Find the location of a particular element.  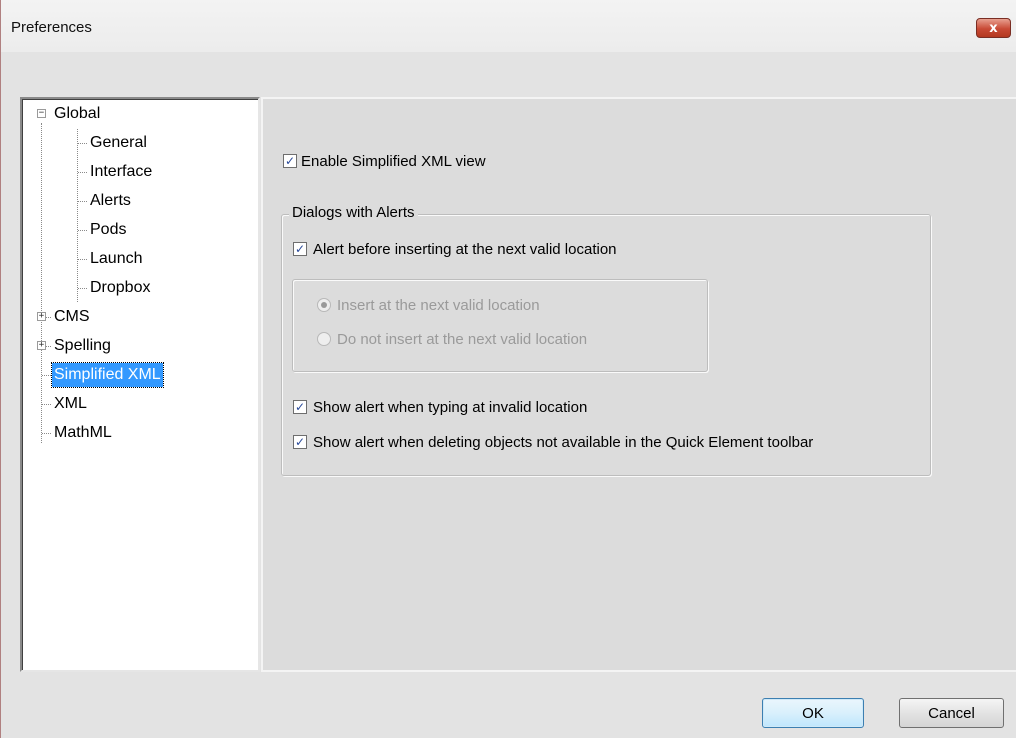

tree-item-label: CMS is located at coordinates (72, 316).